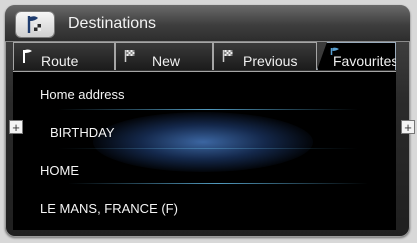  Describe the element at coordinates (27, 56) in the screenshot. I see `flag-route-icon` at that location.